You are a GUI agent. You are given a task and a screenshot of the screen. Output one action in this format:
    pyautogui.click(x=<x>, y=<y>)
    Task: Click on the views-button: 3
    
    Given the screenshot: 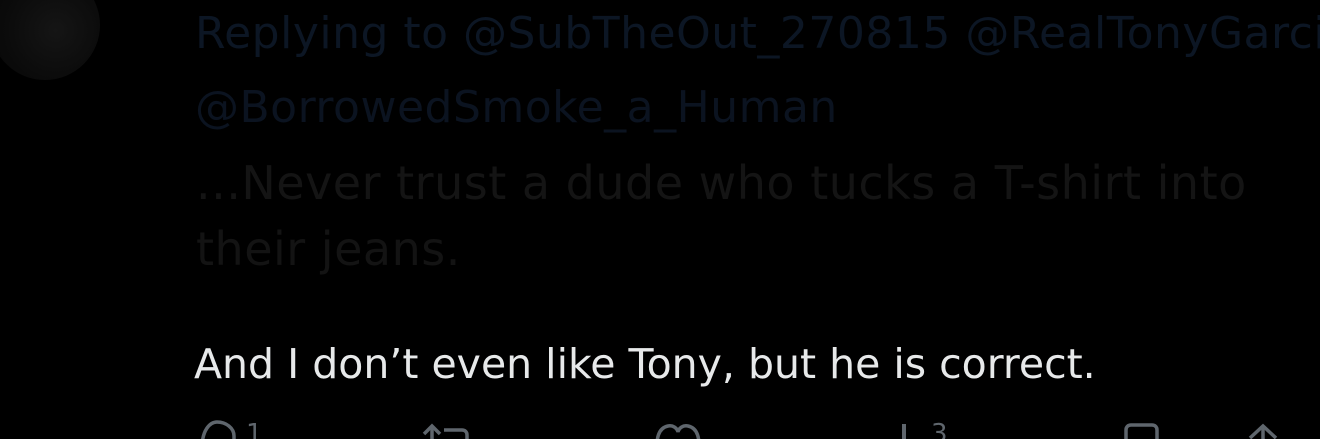 What is the action you would take?
    pyautogui.click(x=920, y=428)
    